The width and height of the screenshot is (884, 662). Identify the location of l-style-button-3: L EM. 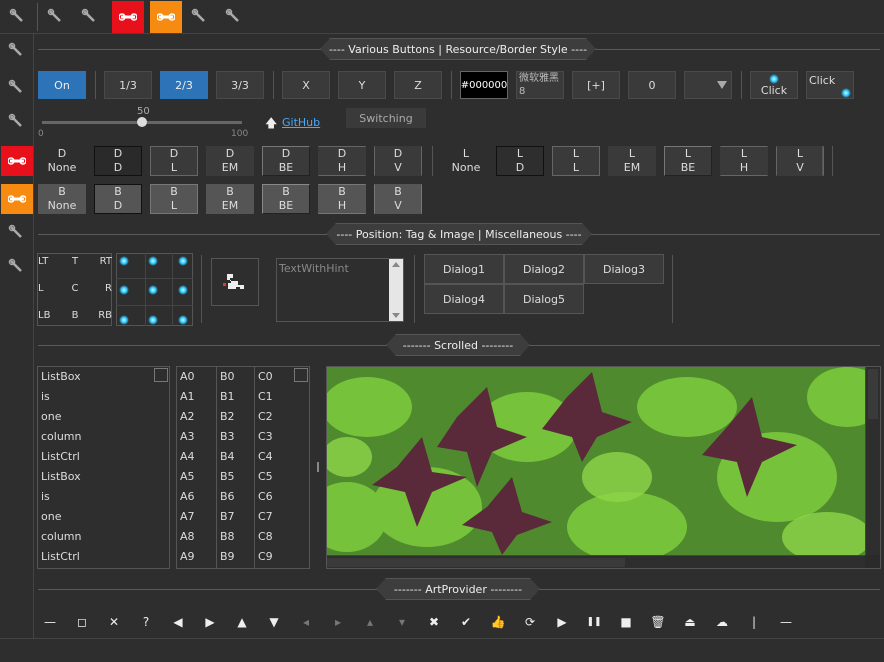
(632, 161).